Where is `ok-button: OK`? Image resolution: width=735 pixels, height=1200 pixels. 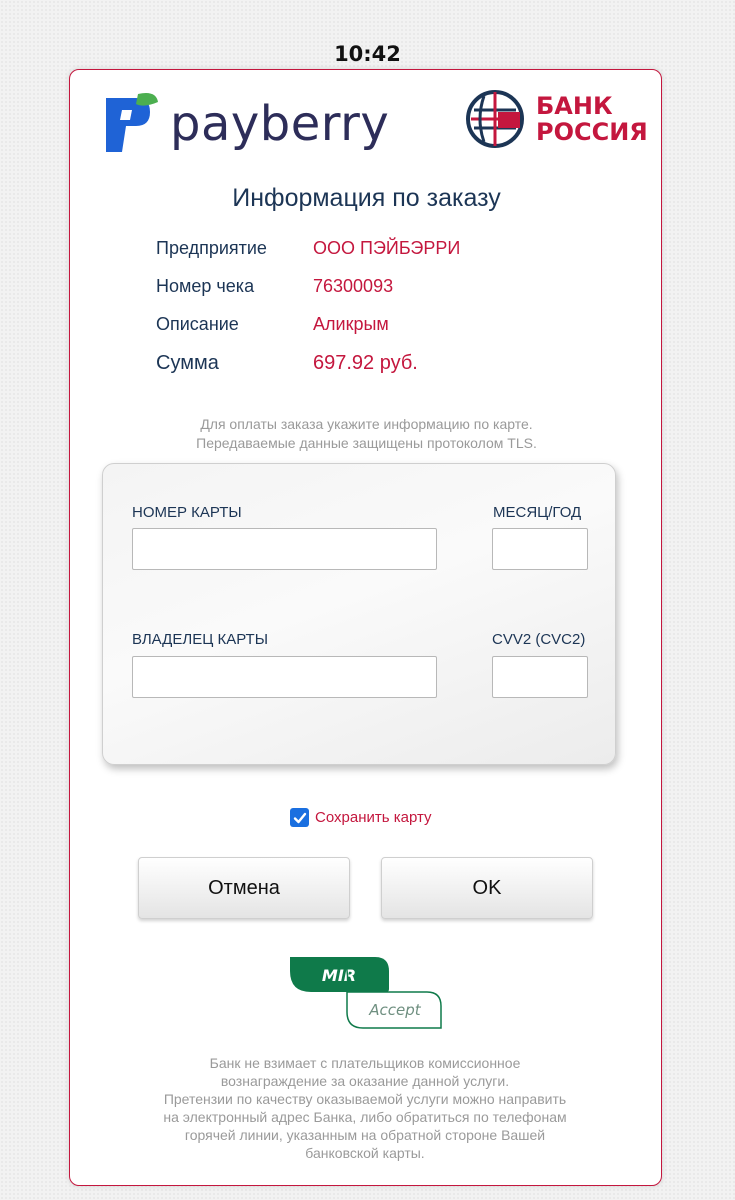 ok-button: OK is located at coordinates (487, 888).